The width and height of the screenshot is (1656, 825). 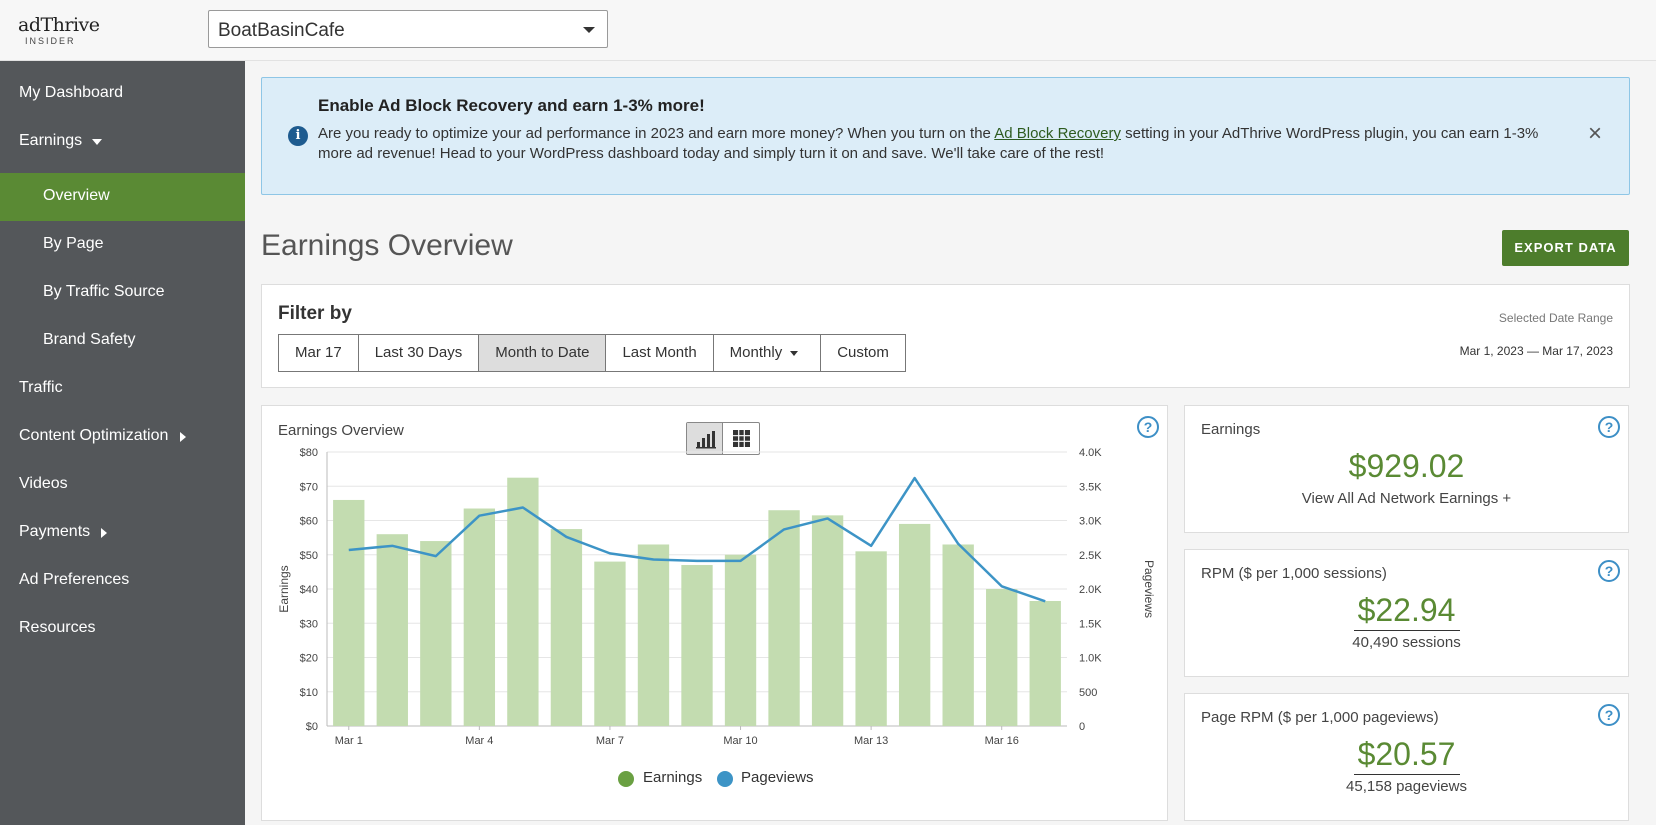 What do you see at coordinates (122, 197) in the screenshot?
I see `sidebar-item-overview: Overview` at bounding box center [122, 197].